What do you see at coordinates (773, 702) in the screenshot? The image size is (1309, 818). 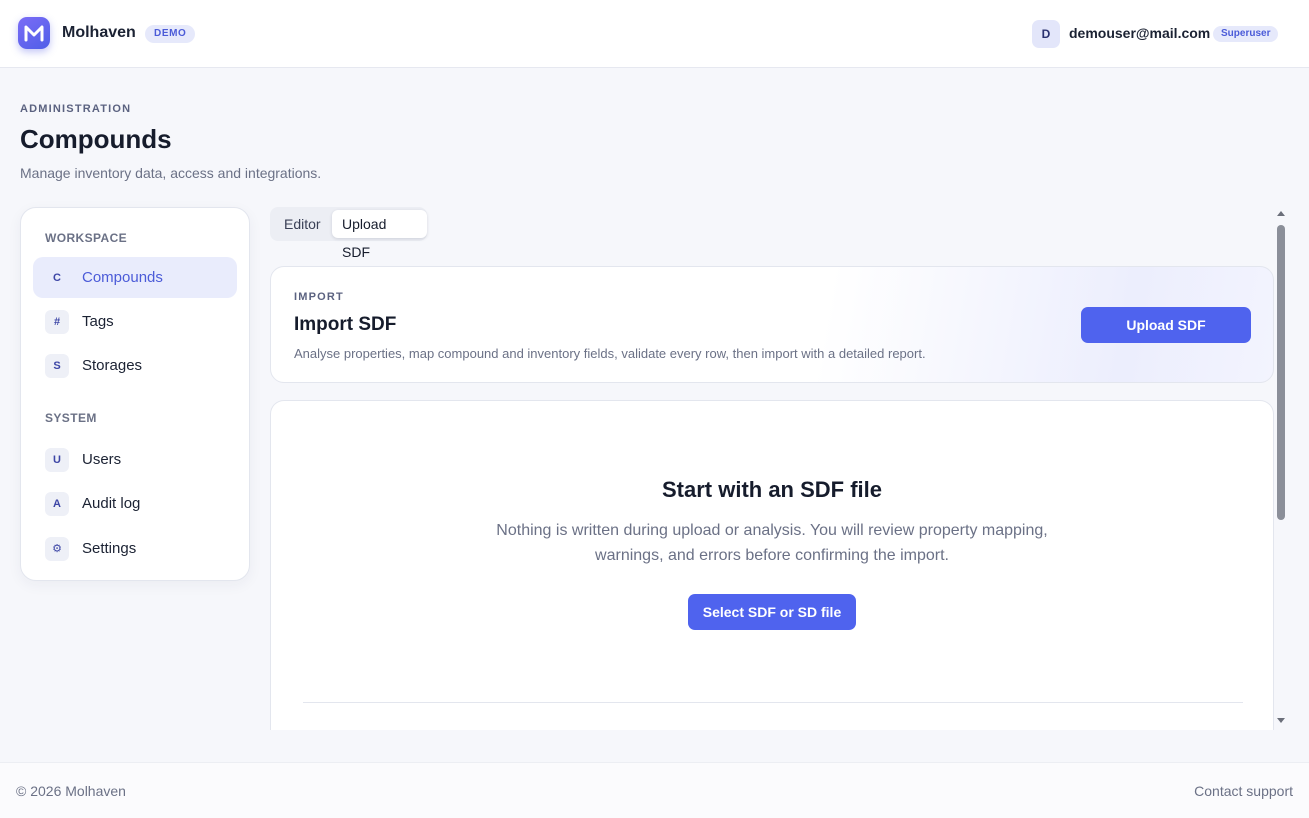 I see `divider` at bounding box center [773, 702].